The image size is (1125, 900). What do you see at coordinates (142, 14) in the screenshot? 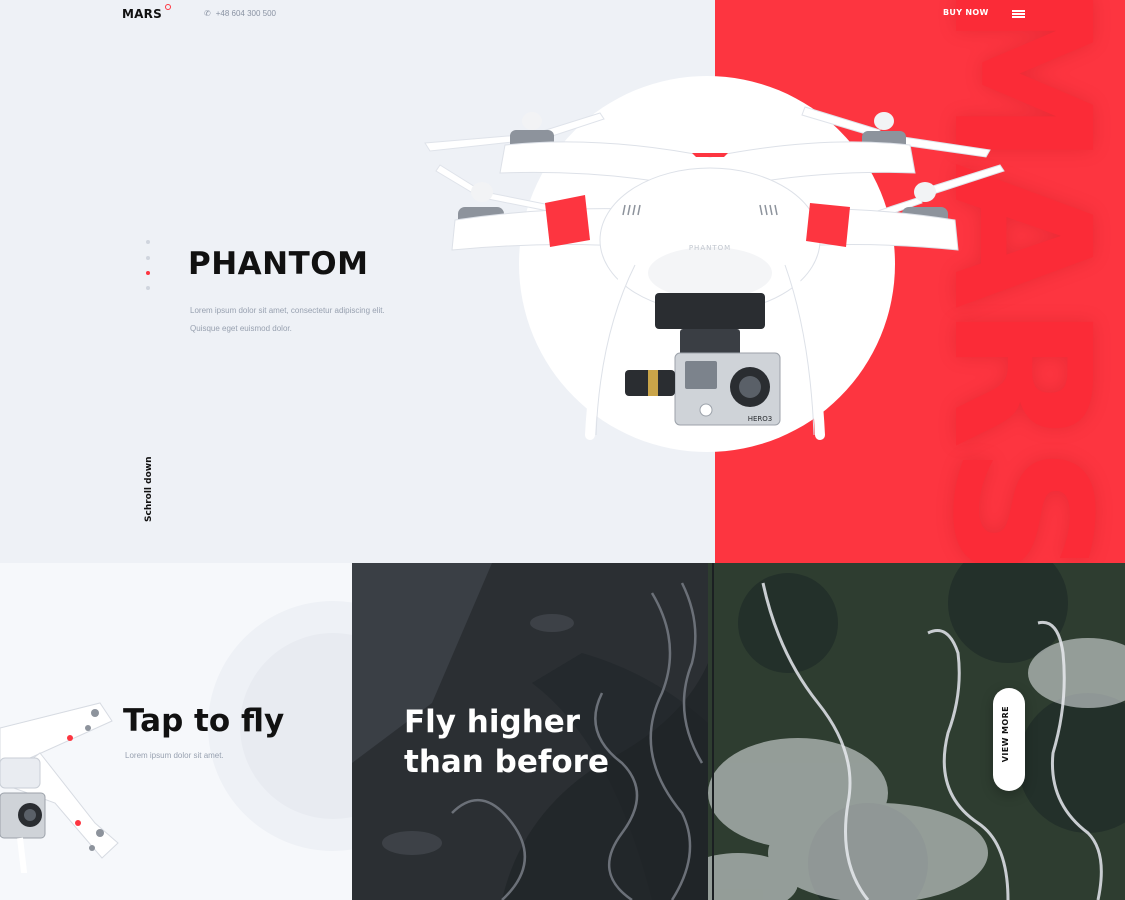
I see `site-logo: MARS` at bounding box center [142, 14].